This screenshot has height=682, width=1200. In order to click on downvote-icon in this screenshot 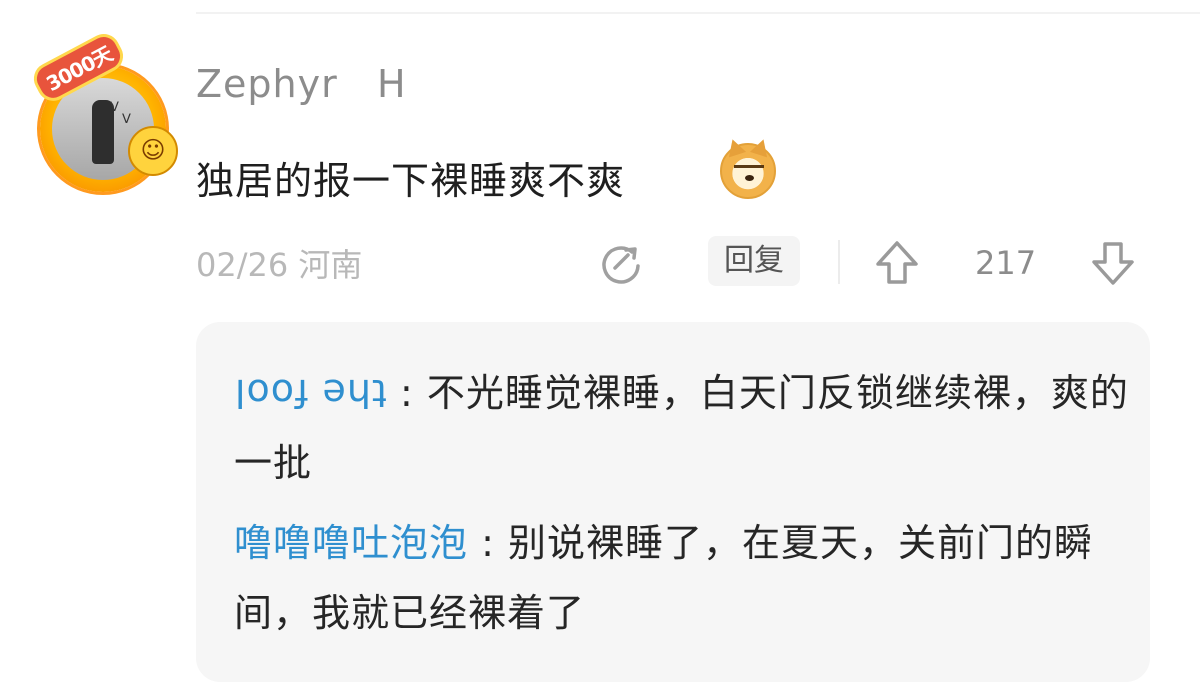, I will do `click(1113, 263)`.